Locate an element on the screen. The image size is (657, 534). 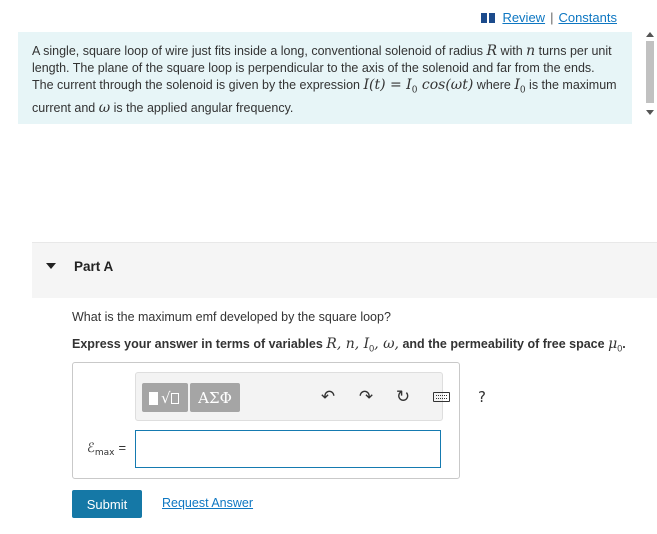
scroll-down-arrow-icon is located at coordinates (650, 112).